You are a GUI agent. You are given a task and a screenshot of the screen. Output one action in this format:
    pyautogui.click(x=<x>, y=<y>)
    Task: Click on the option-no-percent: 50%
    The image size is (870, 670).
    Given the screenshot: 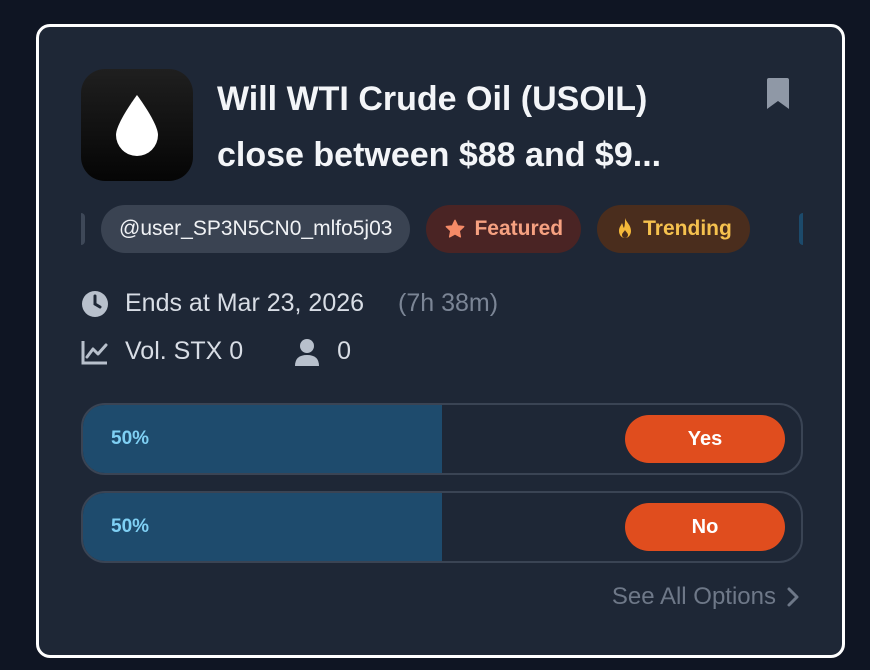 What is the action you would take?
    pyautogui.click(x=130, y=526)
    